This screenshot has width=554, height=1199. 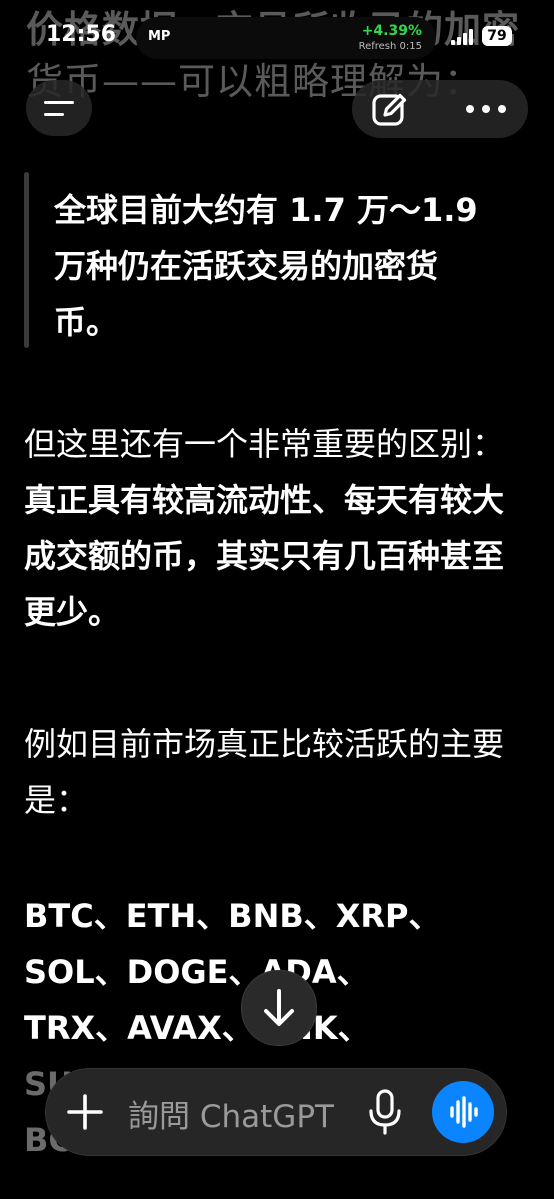 I want to click on header-actions, so click(x=440, y=109).